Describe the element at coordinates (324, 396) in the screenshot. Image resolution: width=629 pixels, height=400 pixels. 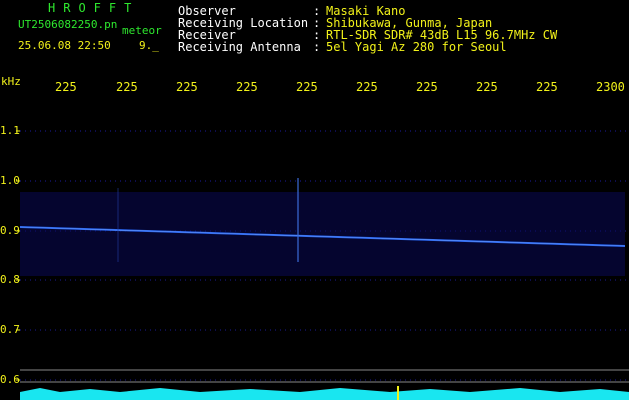
I see `baseline-noise` at that location.